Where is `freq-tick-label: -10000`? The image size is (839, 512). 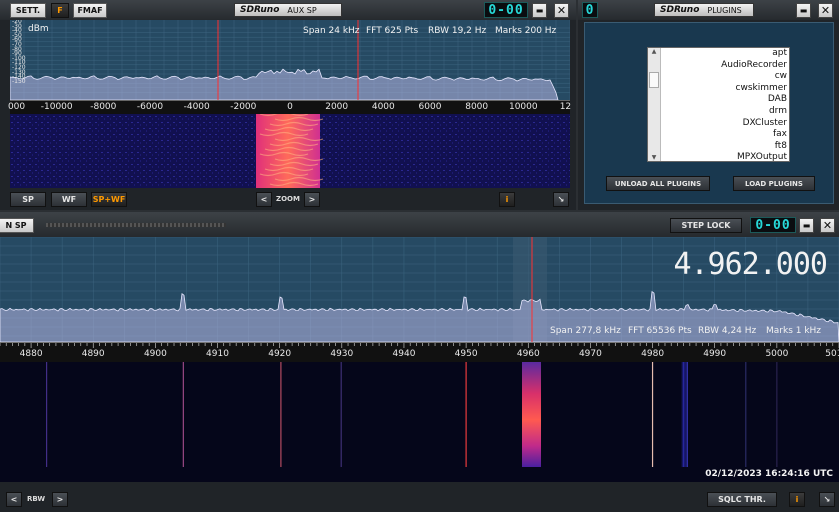 freq-tick-label: -10000 is located at coordinates (56, 107).